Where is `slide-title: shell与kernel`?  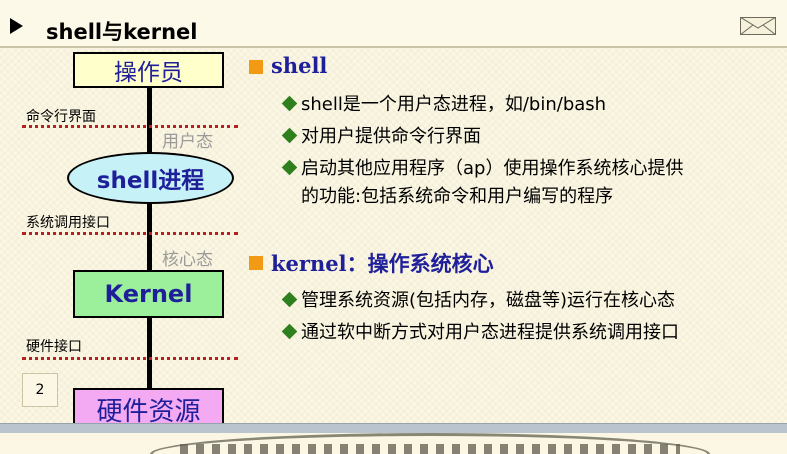
slide-title: shell与kernel is located at coordinates (122, 32).